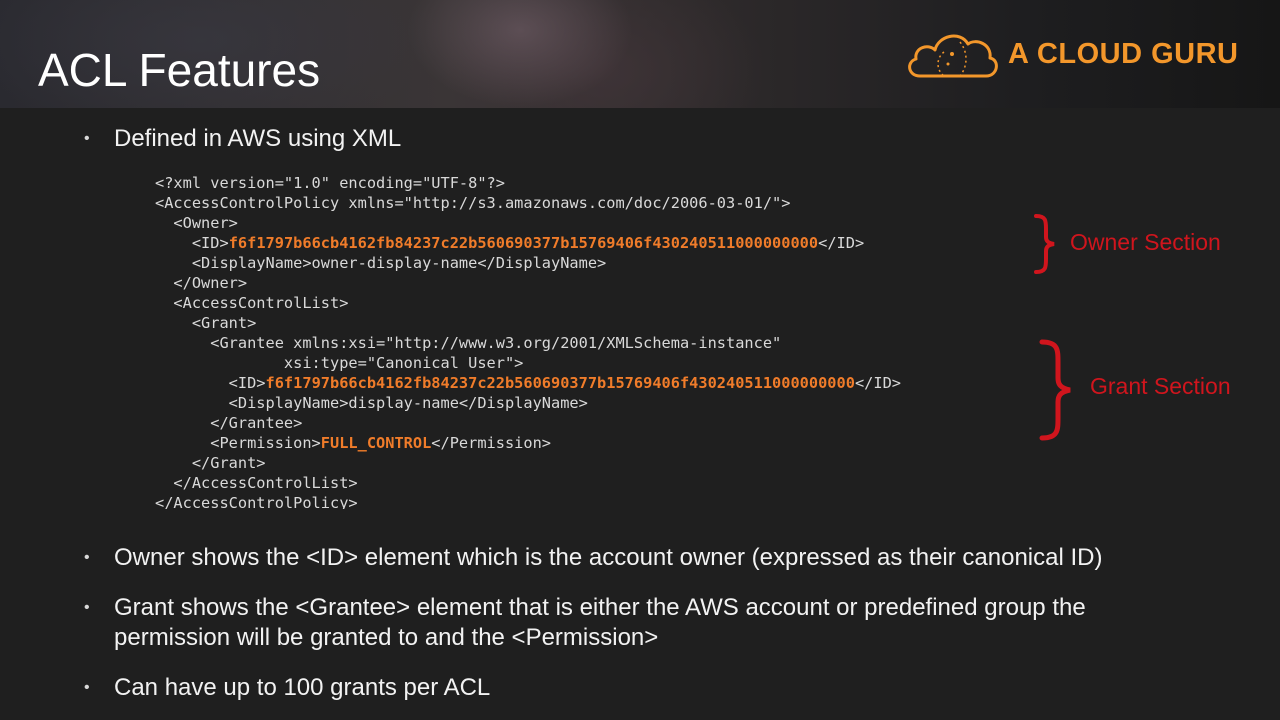  Describe the element at coordinates (256, 483) in the screenshot. I see `code-line: </AccessControlList>` at that location.